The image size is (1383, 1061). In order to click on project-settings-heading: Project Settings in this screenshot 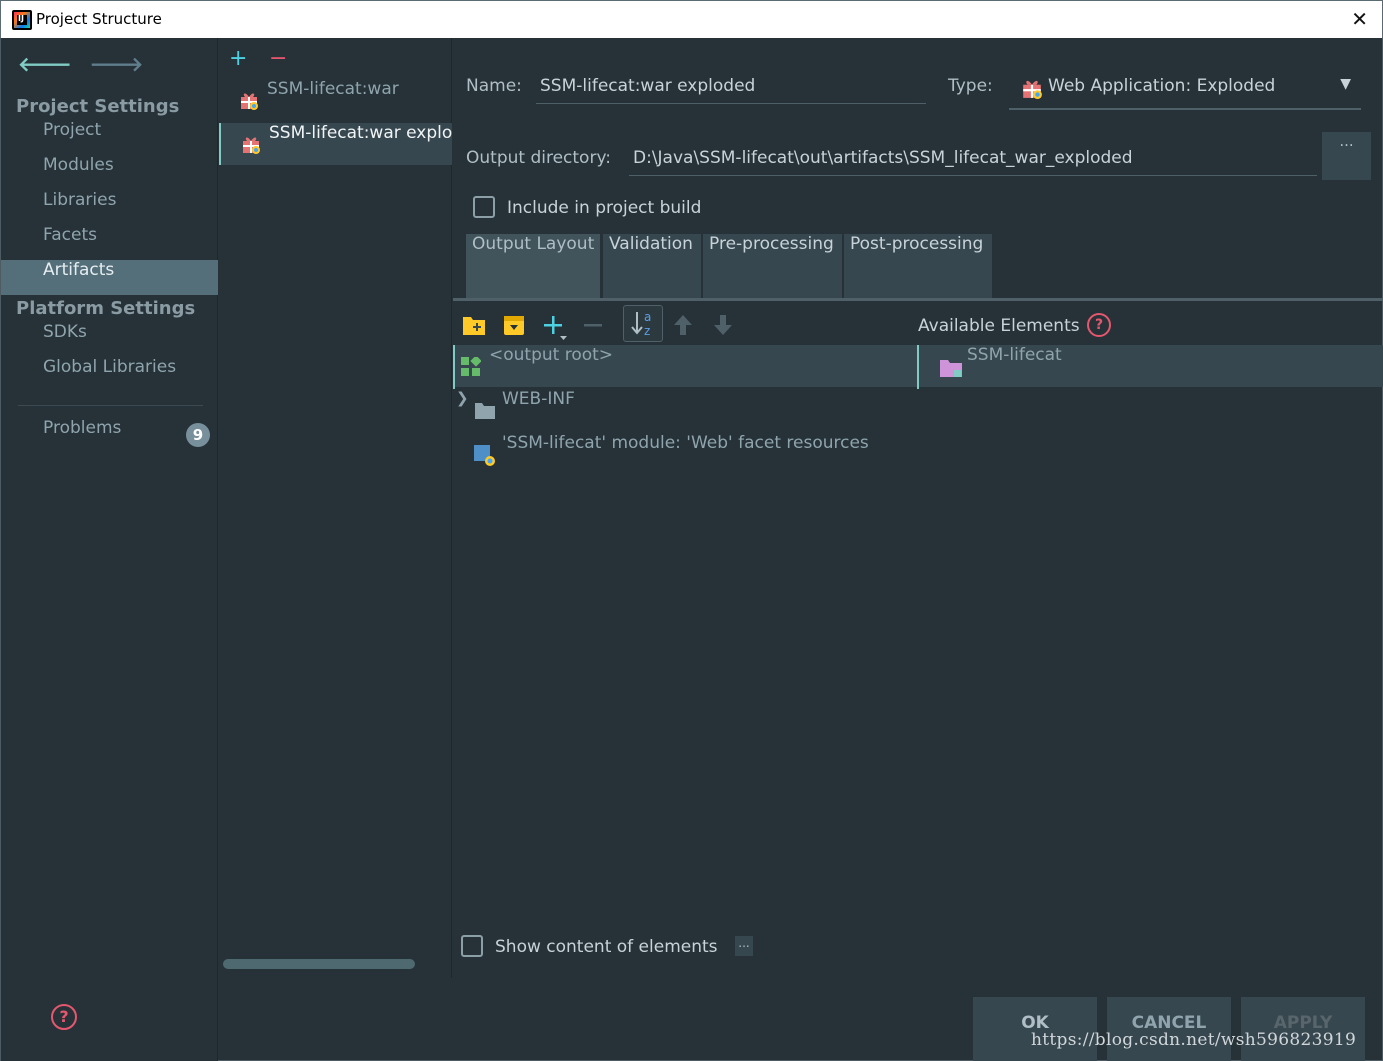, I will do `click(98, 106)`.